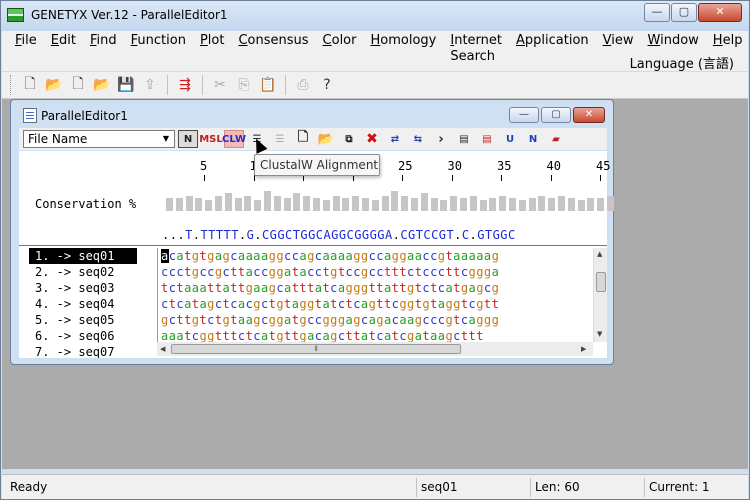  I want to click on child-maximize-button: ▢, so click(556, 115).